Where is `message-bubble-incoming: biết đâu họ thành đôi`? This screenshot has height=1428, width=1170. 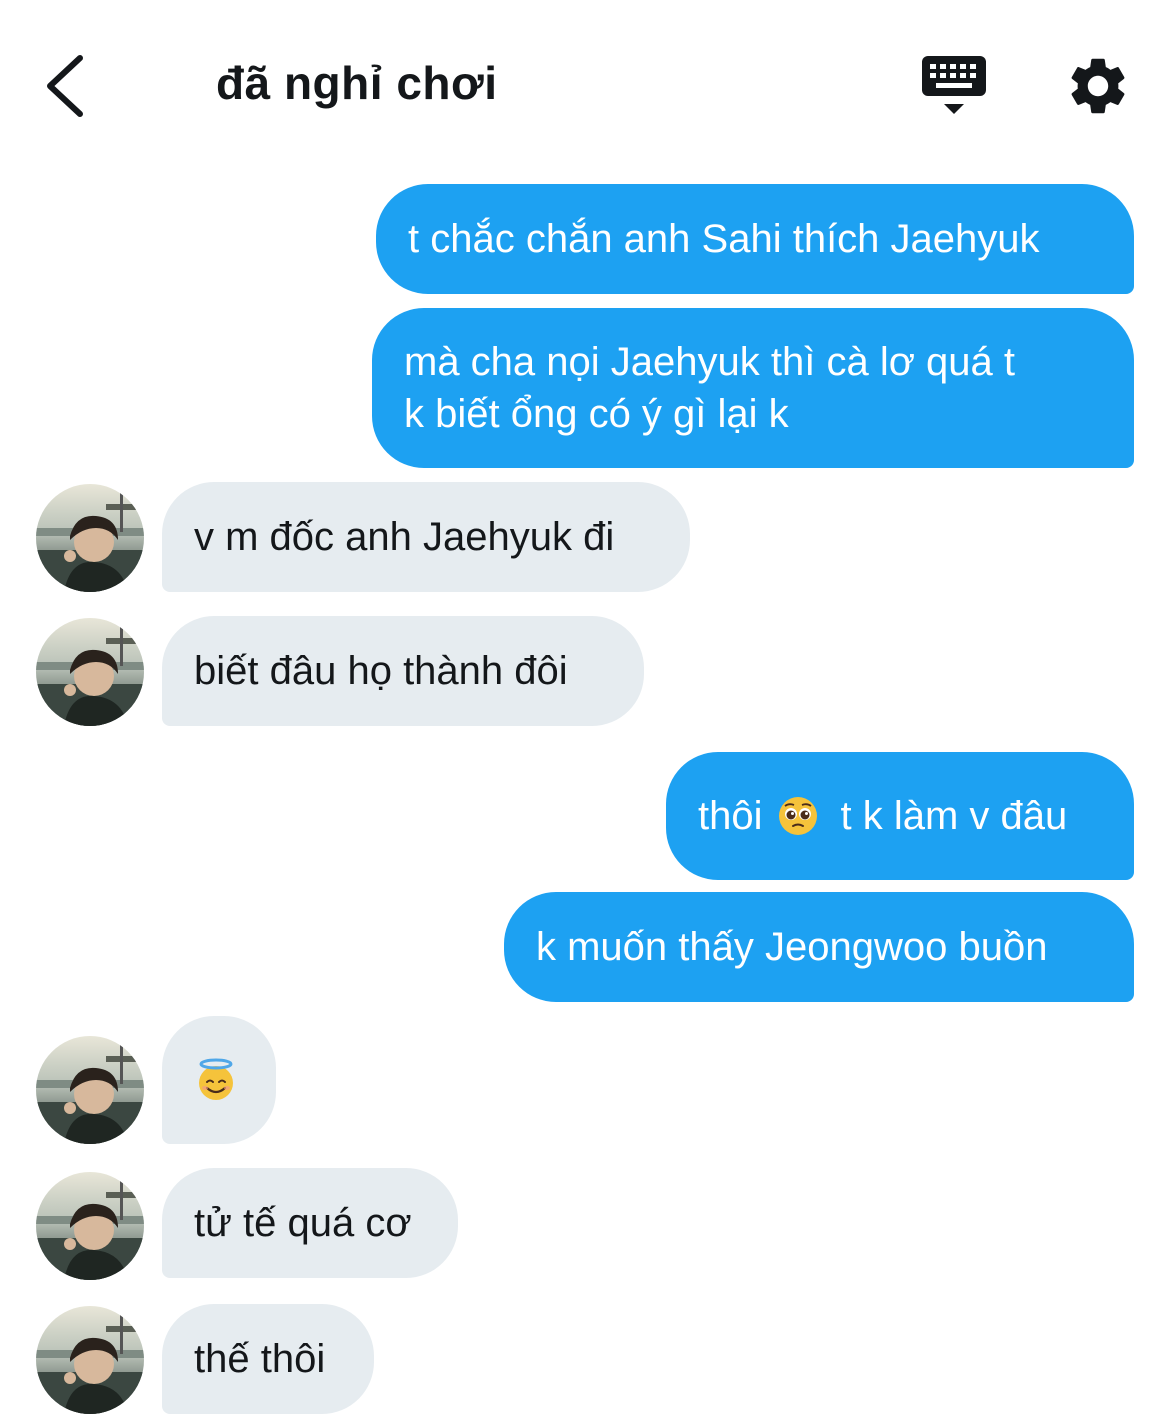 message-bubble-incoming: biết đâu họ thành đôi is located at coordinates (403, 671).